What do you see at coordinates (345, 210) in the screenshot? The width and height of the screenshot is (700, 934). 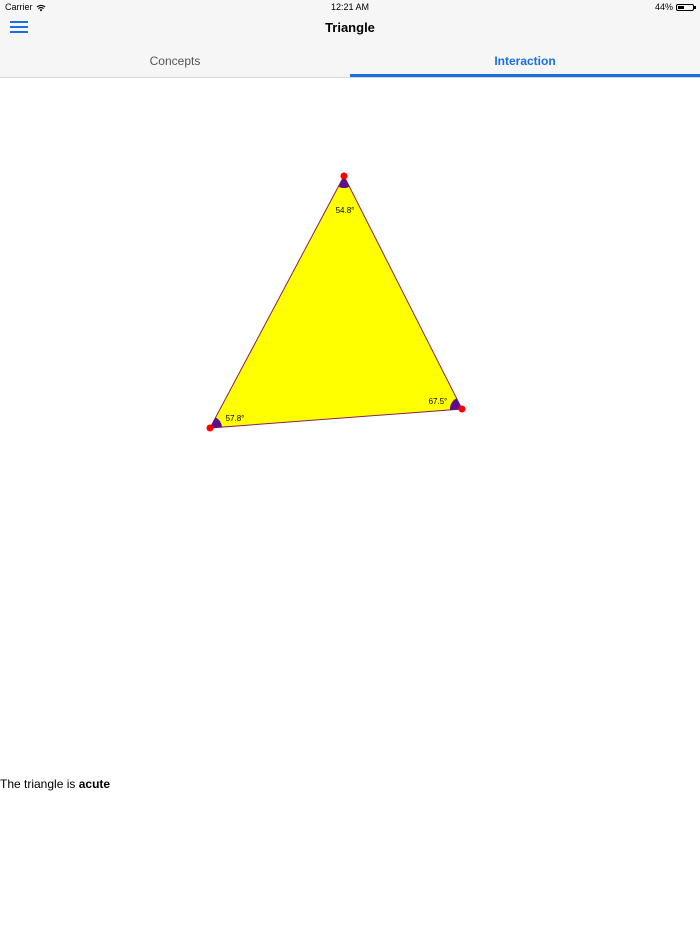 I see `angle-label-top: 54.8°` at bounding box center [345, 210].